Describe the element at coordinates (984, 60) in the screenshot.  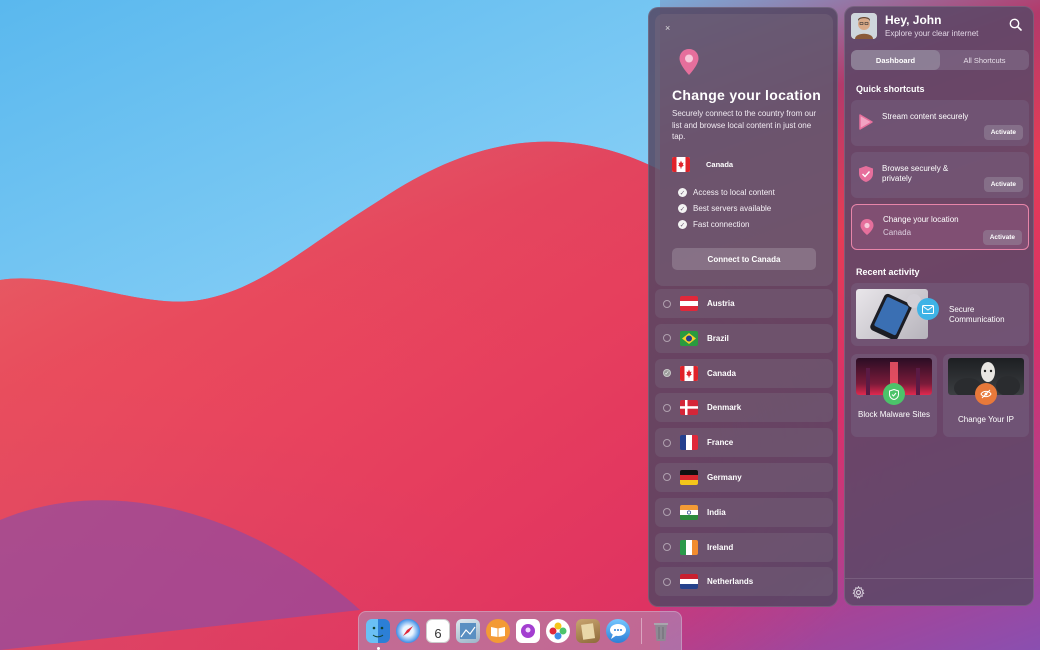
I see `tab-all-shortcuts: All Shortcuts` at that location.